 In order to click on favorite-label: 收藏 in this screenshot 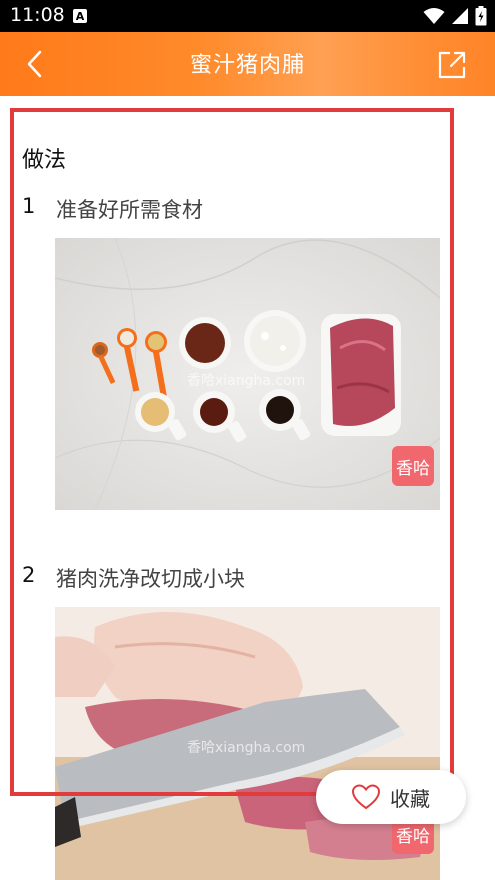, I will do `click(410, 798)`.